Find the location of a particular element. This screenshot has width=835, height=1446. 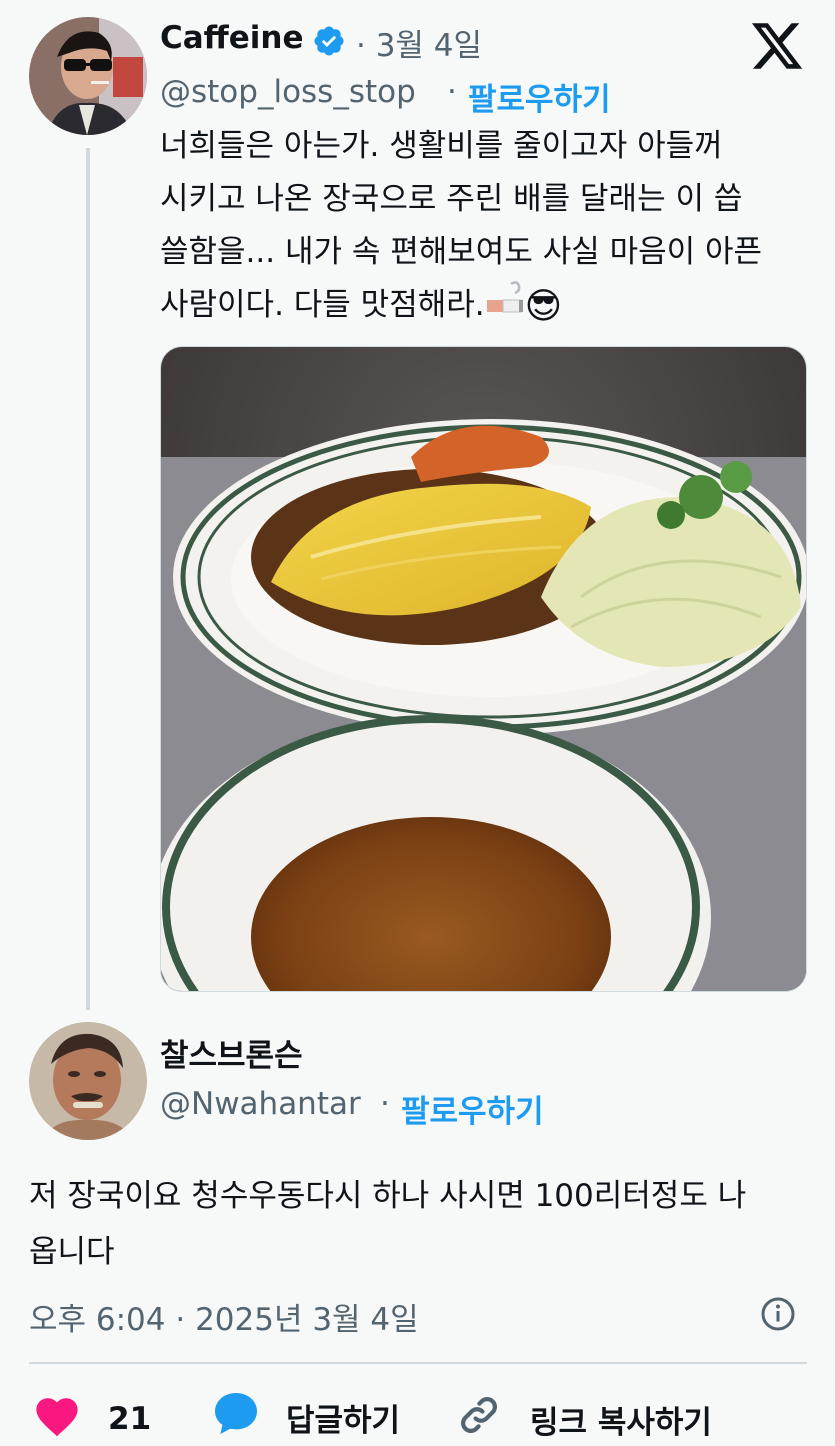

reply-author-handle: @Nwahantar is located at coordinates (260, 1104).